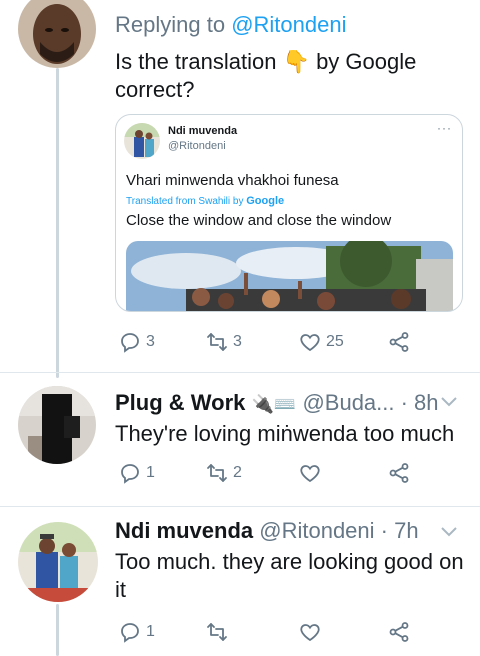  I want to click on tweet-text: Is the translation 👇 by Google correct?, so click(285, 76).